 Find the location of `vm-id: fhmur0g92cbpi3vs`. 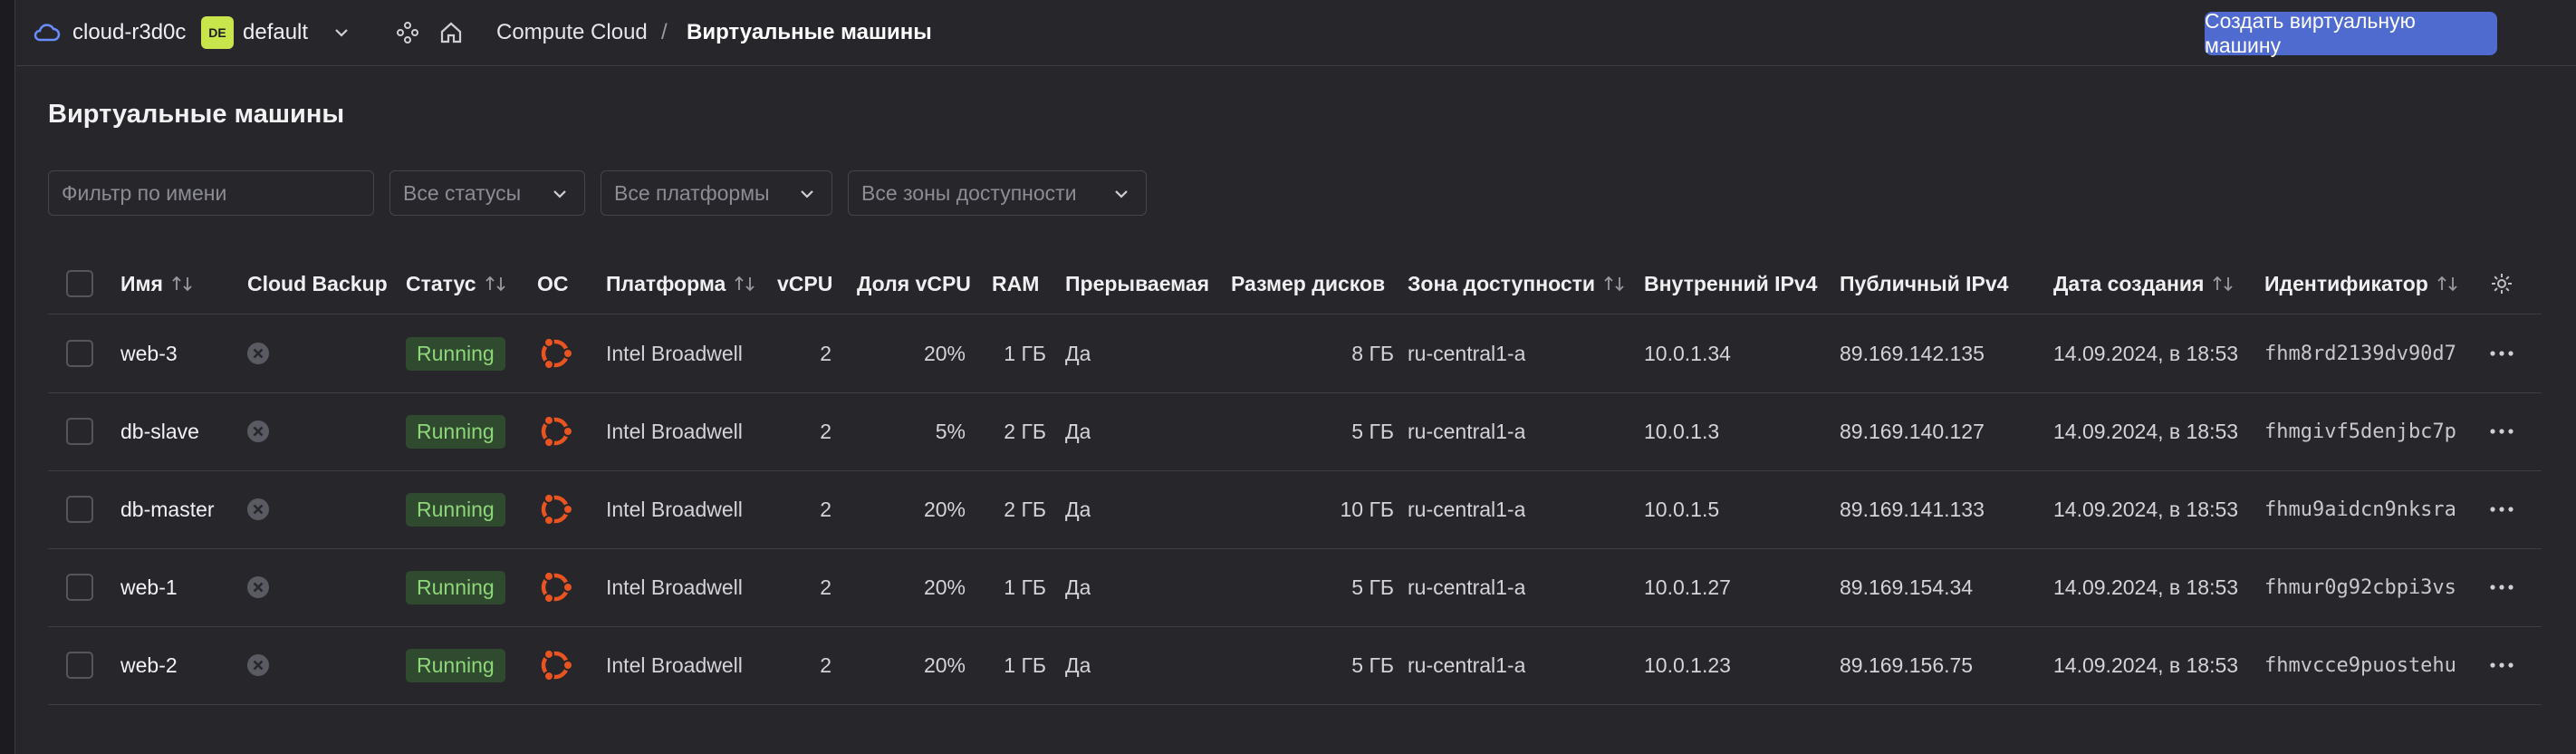

vm-id: fhmur0g92cbpi3vs is located at coordinates (2366, 587).